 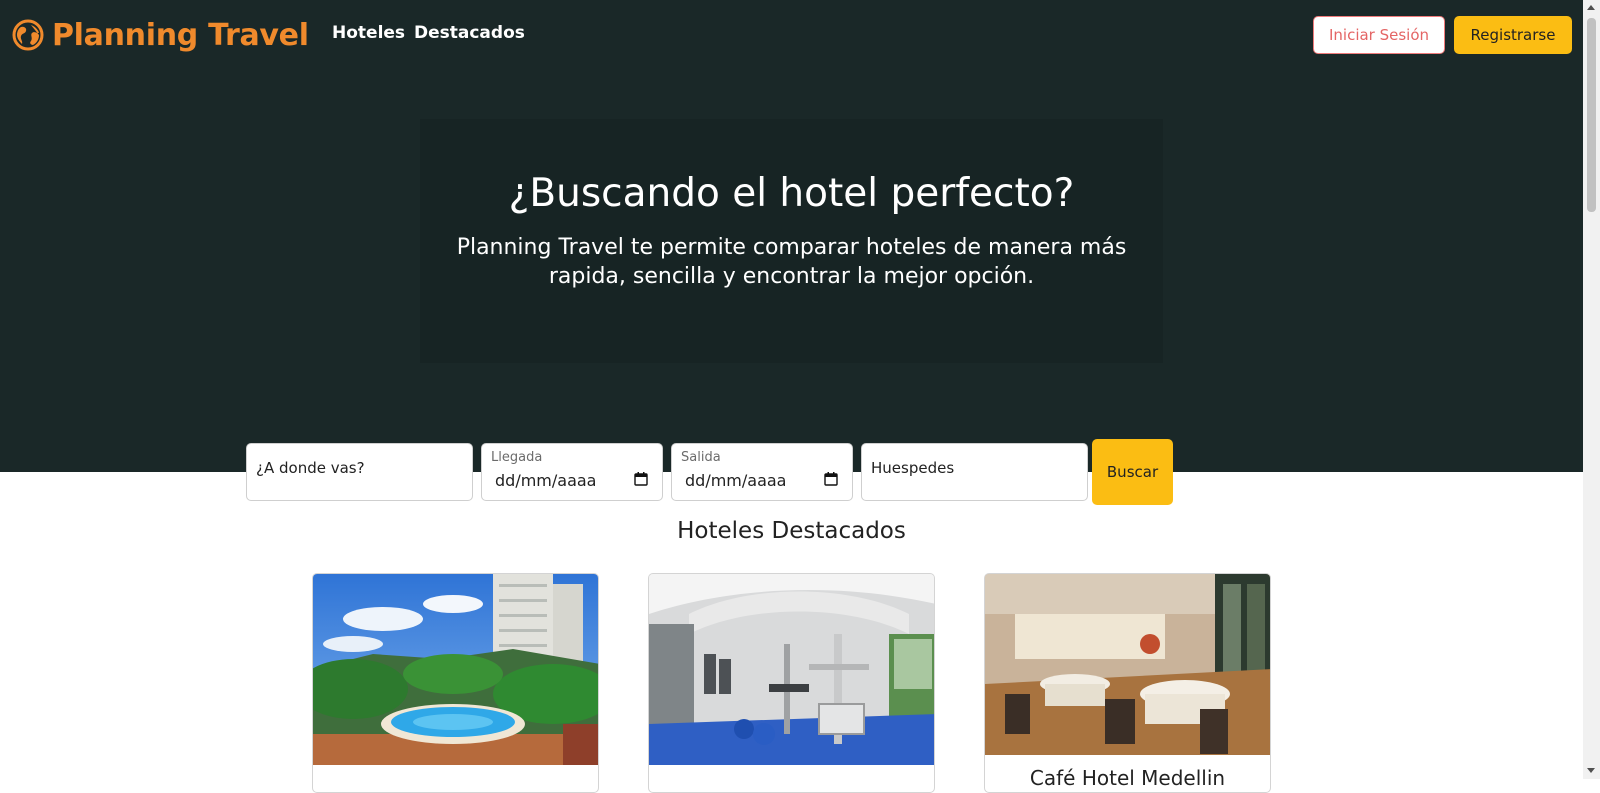 What do you see at coordinates (455, 669) in the screenshot?
I see `hotel-pool-photo` at bounding box center [455, 669].